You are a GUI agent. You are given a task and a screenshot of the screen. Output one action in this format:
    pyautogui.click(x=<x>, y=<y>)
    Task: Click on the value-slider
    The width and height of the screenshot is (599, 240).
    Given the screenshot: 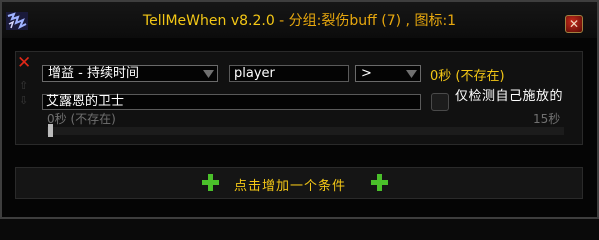 What is the action you would take?
    pyautogui.click(x=305, y=131)
    